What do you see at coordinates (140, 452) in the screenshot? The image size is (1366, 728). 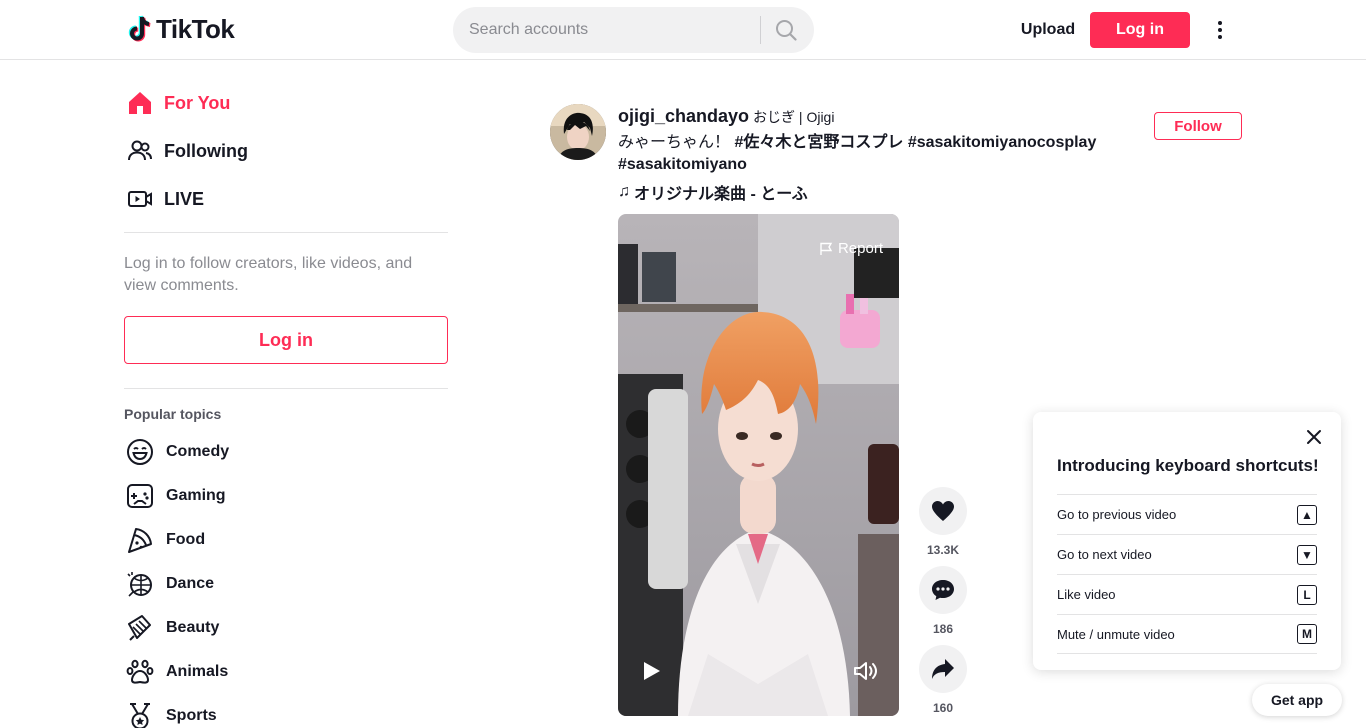 I see `comedy-icon` at bounding box center [140, 452].